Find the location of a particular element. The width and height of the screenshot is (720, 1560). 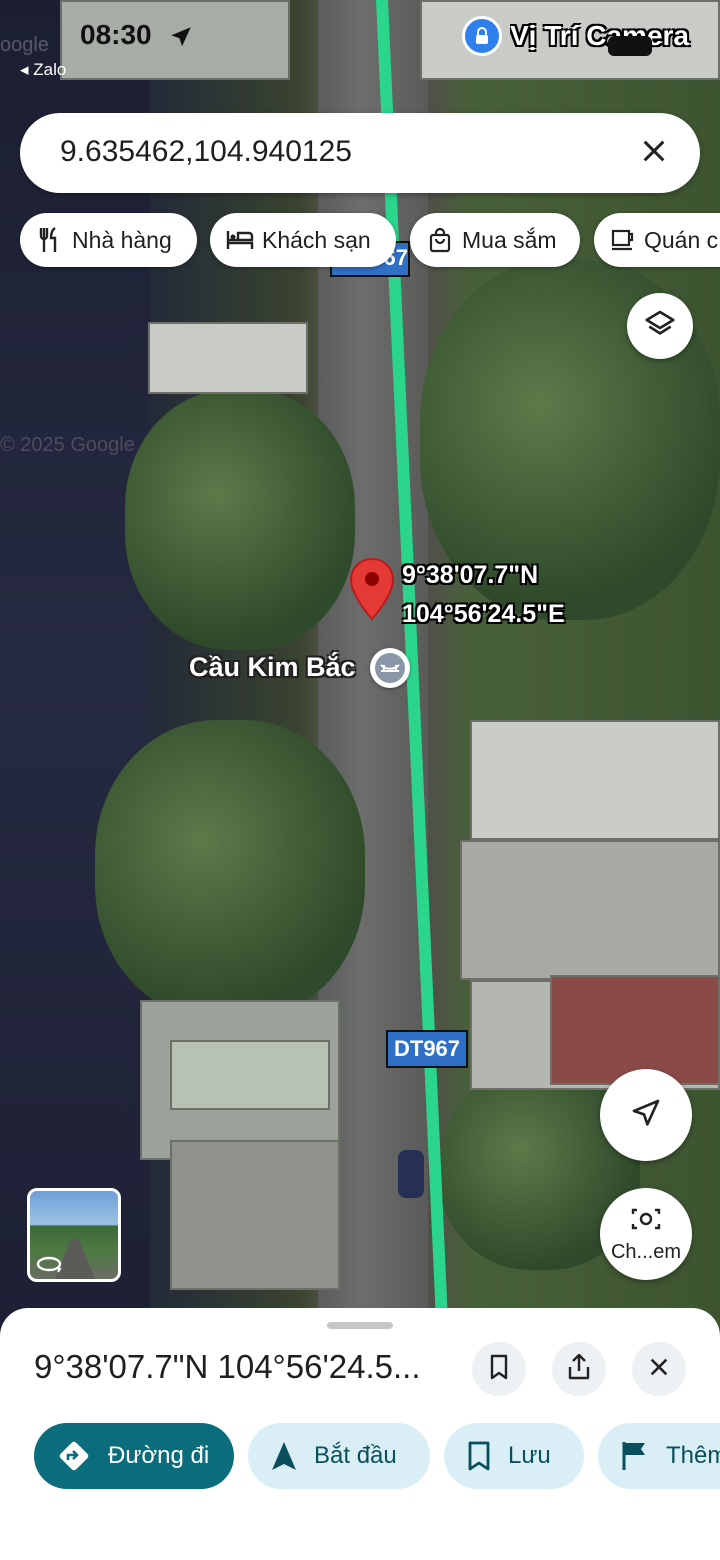

car is located at coordinates (411, 1174).